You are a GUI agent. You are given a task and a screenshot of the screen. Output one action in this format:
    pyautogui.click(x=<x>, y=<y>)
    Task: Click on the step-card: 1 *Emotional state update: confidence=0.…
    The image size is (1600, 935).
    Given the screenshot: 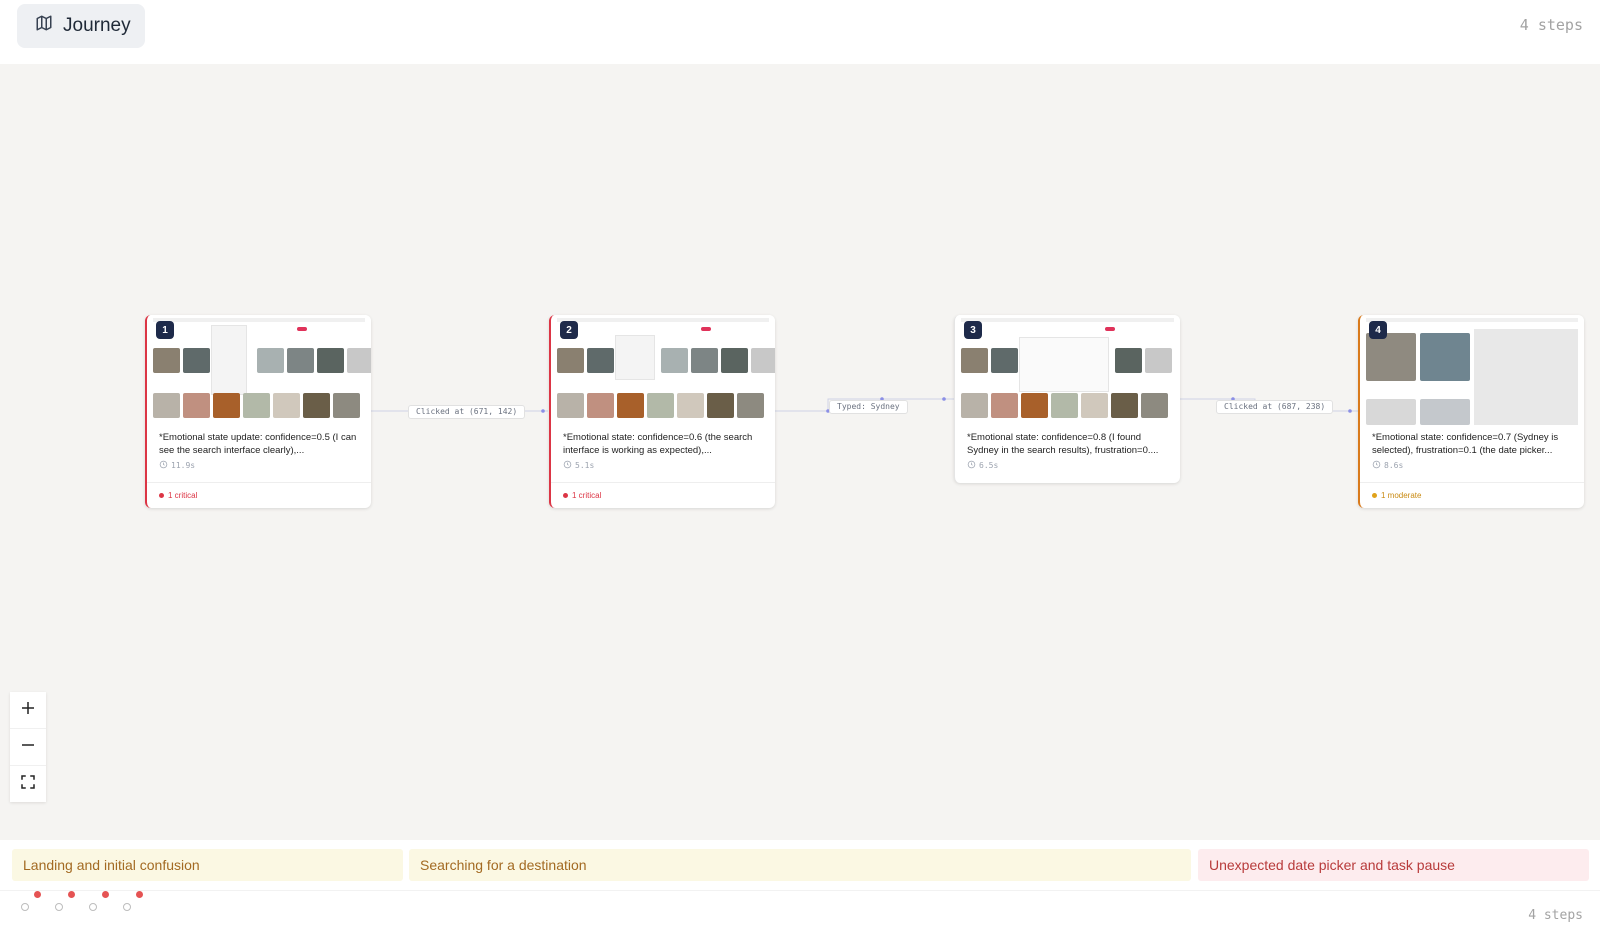 What is the action you would take?
    pyautogui.click(x=258, y=411)
    